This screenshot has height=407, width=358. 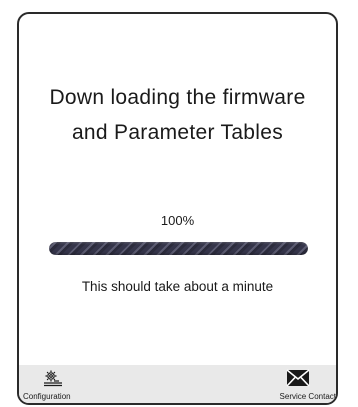 What do you see at coordinates (177, 97) in the screenshot?
I see `title-line-1: Down loading the firmware` at bounding box center [177, 97].